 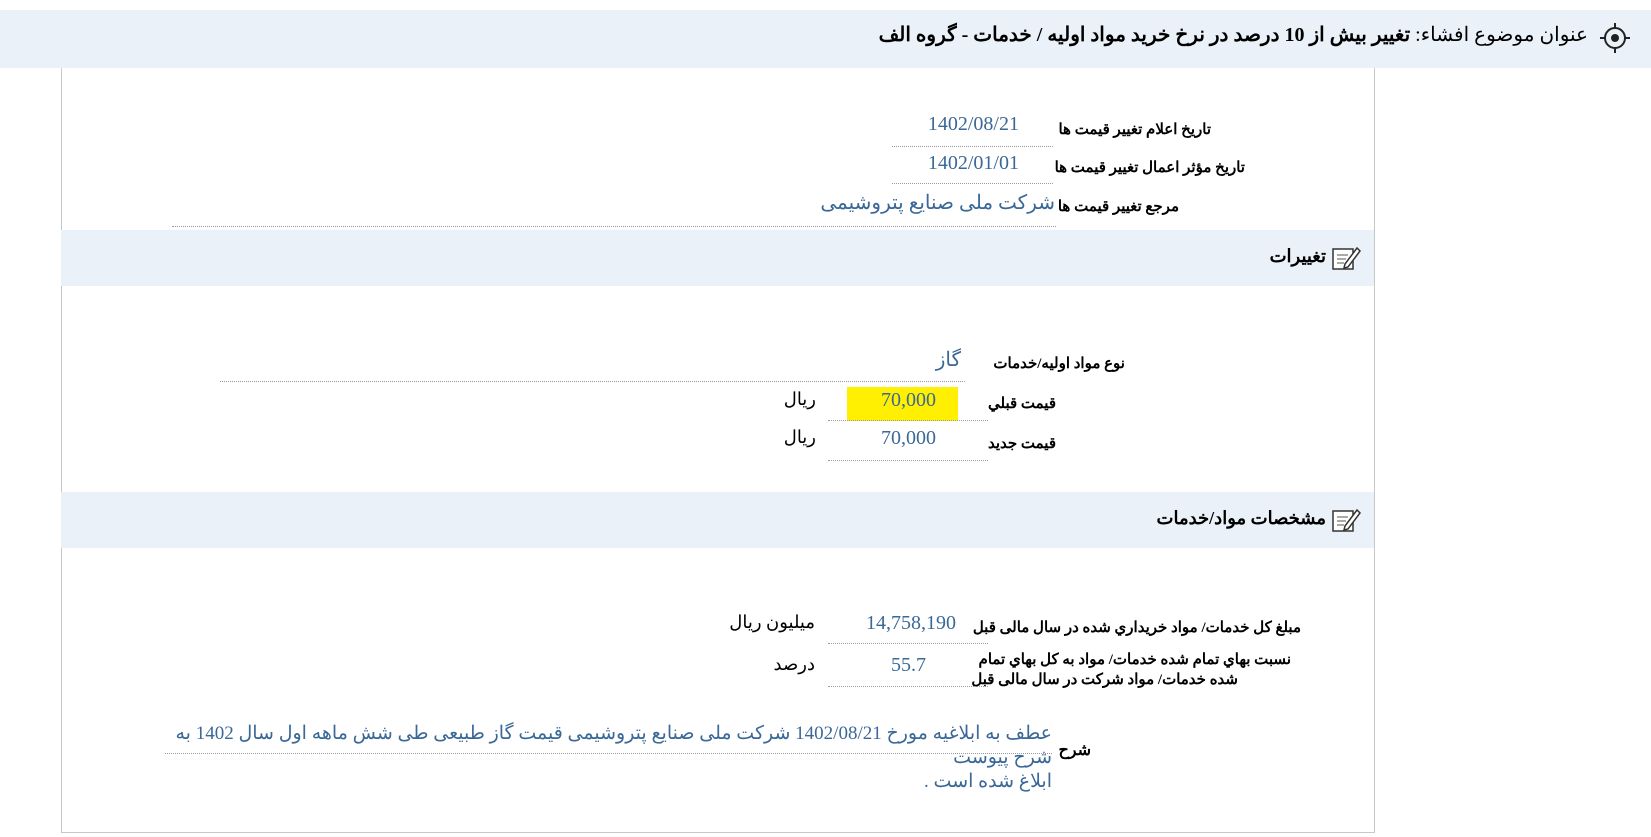 I want to click on total-purchased-unit: ميليون ريال, so click(x=772, y=622).